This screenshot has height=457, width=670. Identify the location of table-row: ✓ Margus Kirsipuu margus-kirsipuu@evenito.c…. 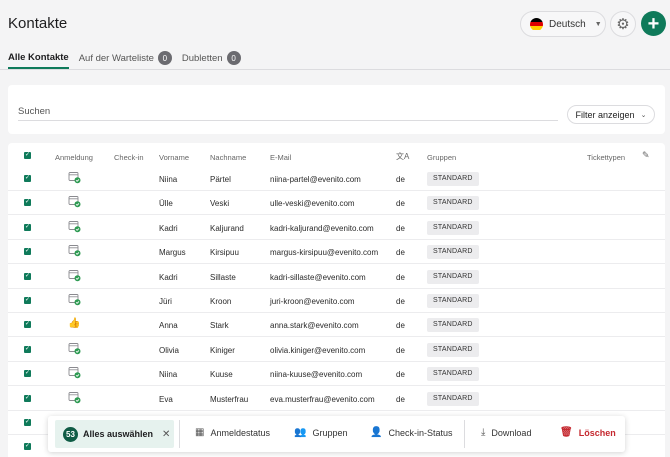
(336, 252).